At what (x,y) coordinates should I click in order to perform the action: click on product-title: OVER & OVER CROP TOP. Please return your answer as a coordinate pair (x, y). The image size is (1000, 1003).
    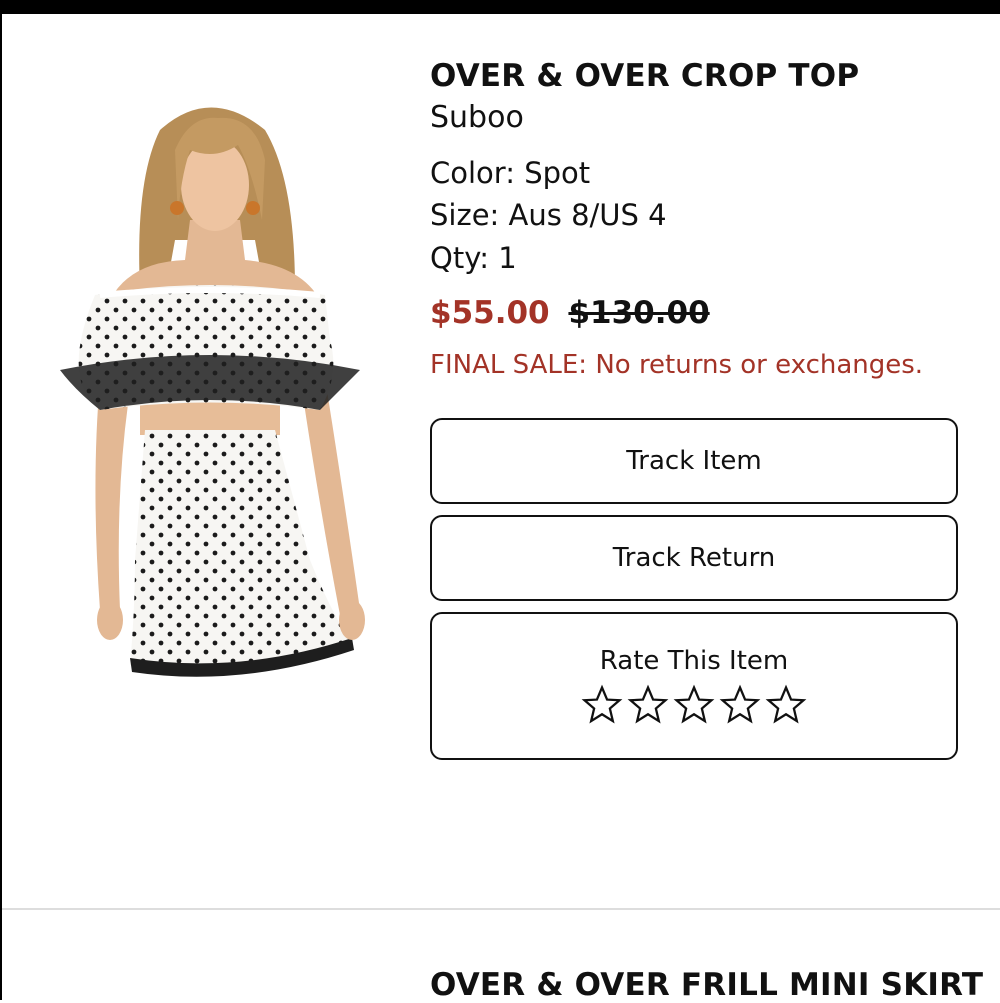
    Looking at the image, I should click on (645, 76).